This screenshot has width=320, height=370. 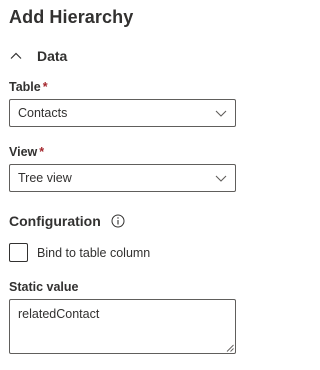 I want to click on data-section-toggle: Data, so click(x=38, y=56).